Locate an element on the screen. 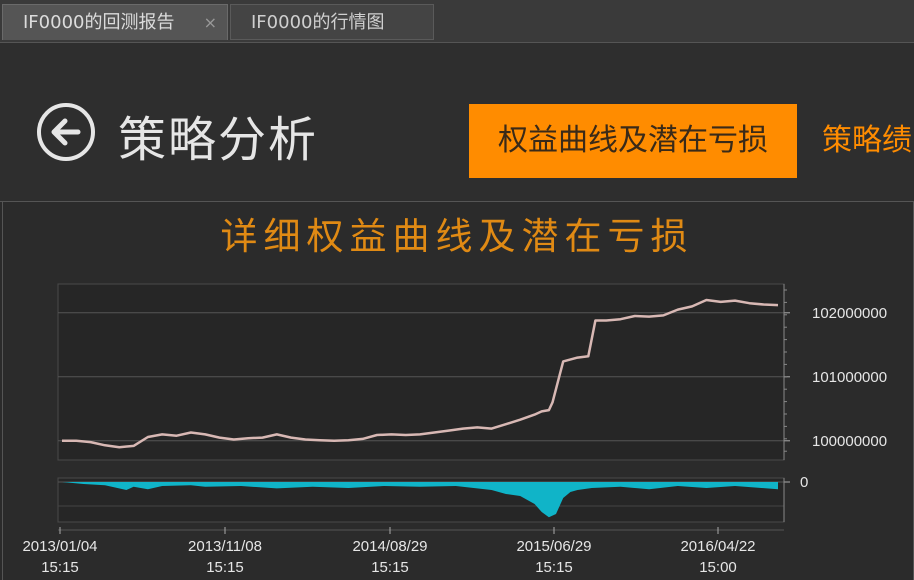 The image size is (914, 580). x-tick-label-time: 15:00 is located at coordinates (718, 567).